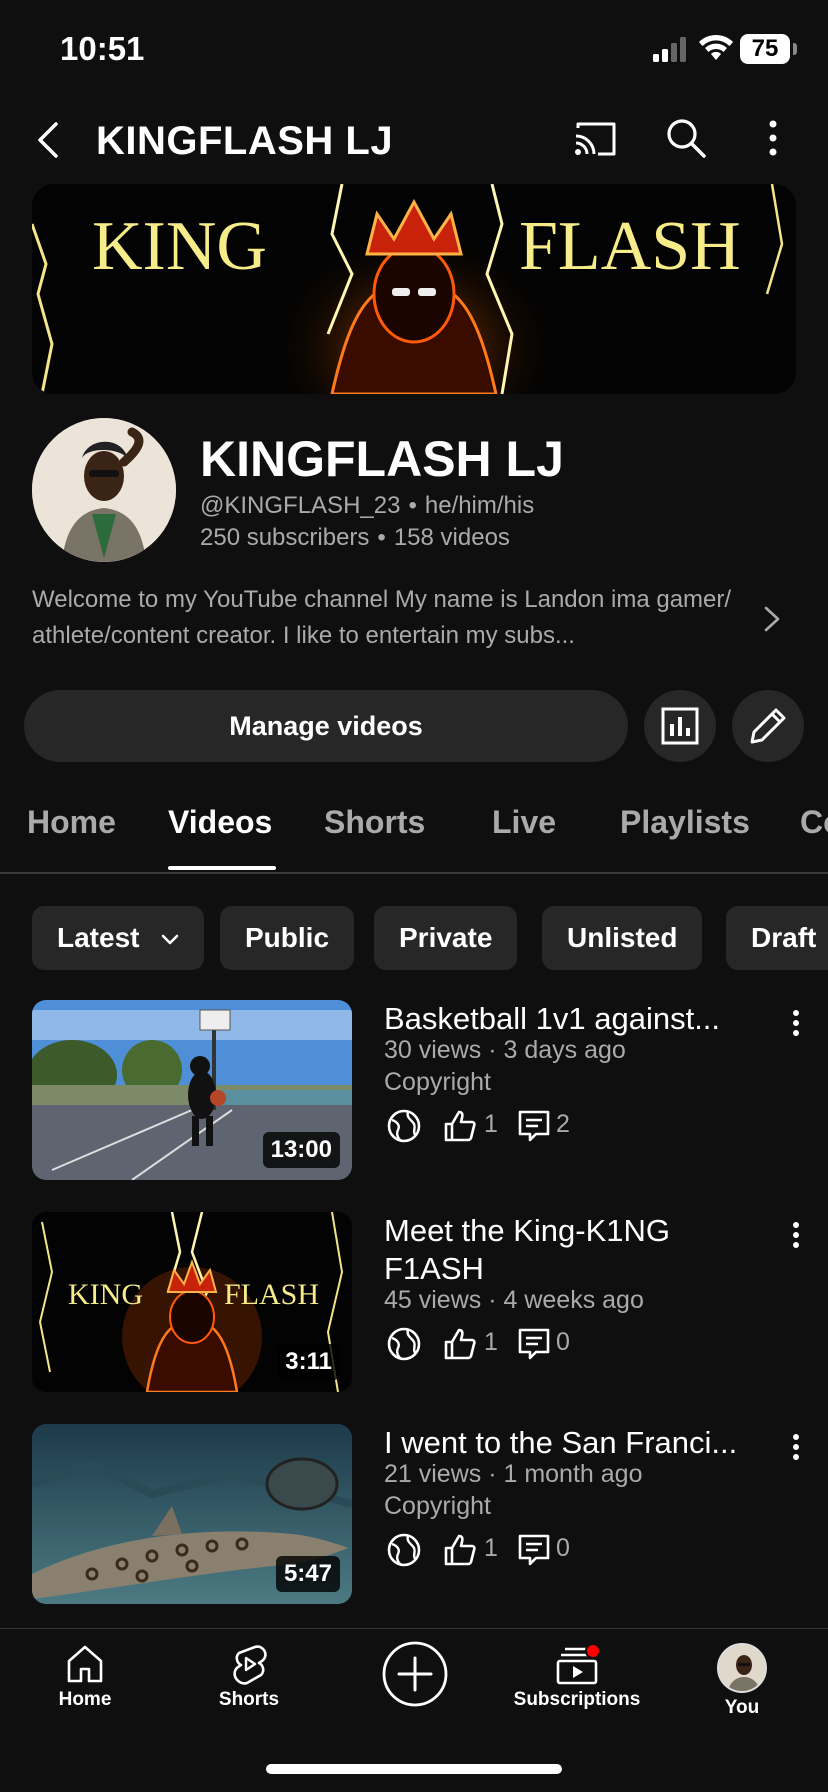 Image resolution: width=828 pixels, height=1792 pixels. Describe the element at coordinates (382, 459) in the screenshot. I see `channel-name: KINGFLASH LJ` at that location.